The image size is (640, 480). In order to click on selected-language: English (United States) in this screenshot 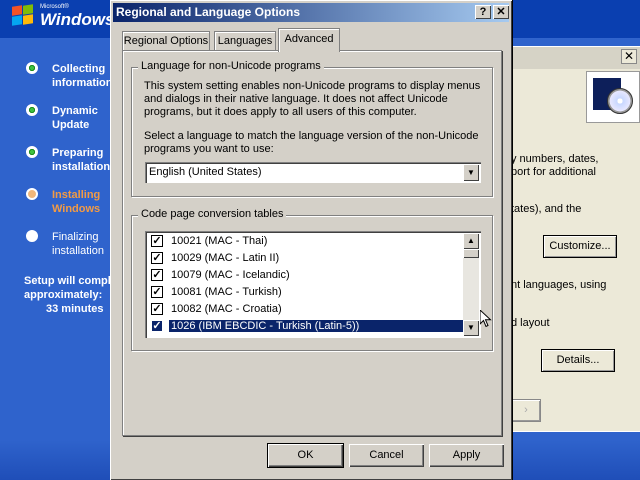, I will do `click(205, 172)`.